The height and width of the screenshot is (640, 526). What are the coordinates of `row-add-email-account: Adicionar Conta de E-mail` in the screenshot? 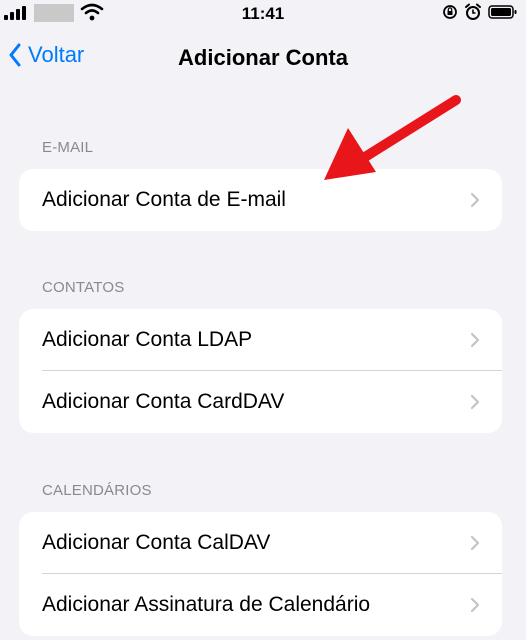 It's located at (260, 200).